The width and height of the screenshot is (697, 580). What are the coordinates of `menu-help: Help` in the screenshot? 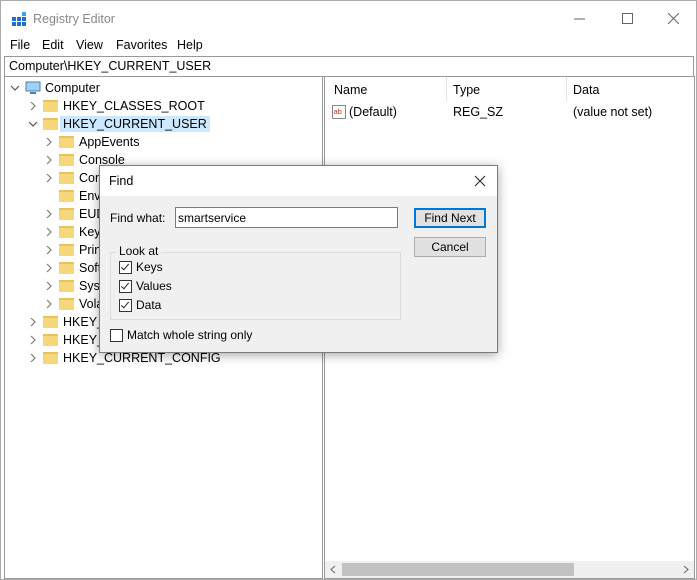 It's located at (190, 45).